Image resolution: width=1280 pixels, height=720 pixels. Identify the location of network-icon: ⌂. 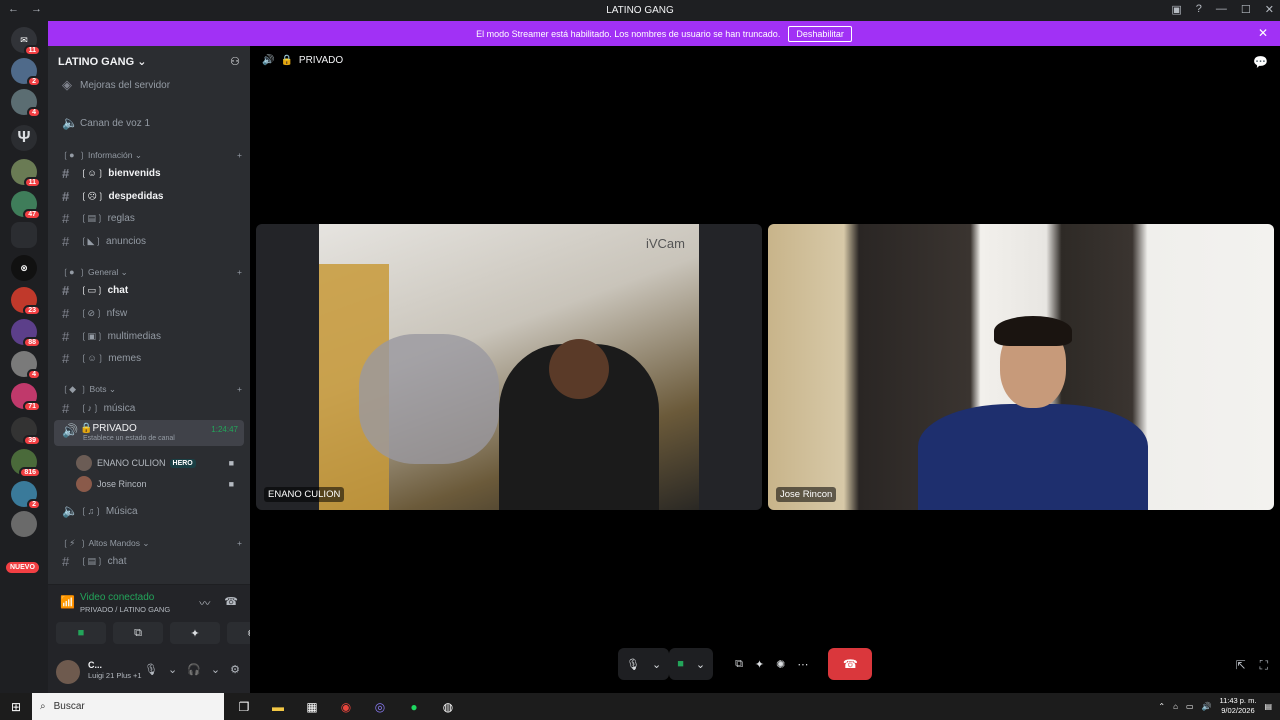
(1175, 706).